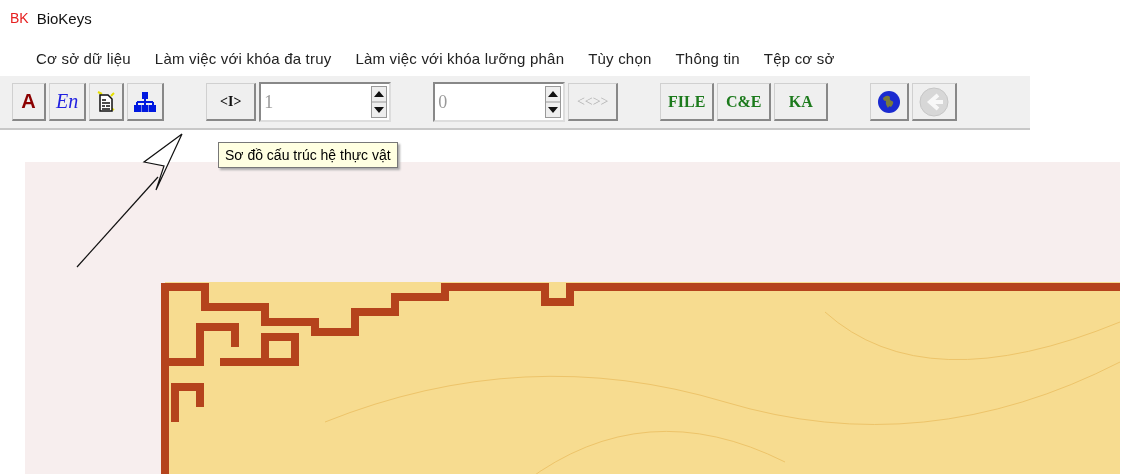 The image size is (1130, 474). Describe the element at coordinates (231, 102) in the screenshot. I see `toolbar-button: <I>` at that location.